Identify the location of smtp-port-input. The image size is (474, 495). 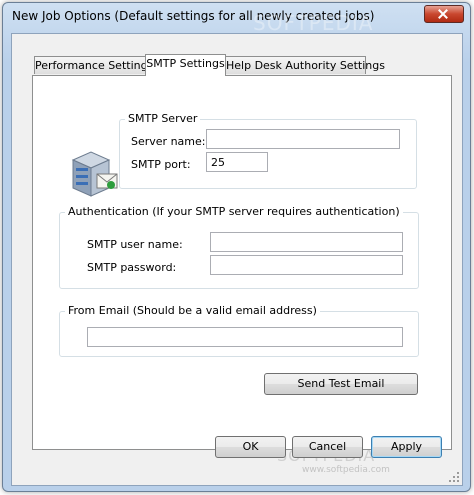
(237, 162).